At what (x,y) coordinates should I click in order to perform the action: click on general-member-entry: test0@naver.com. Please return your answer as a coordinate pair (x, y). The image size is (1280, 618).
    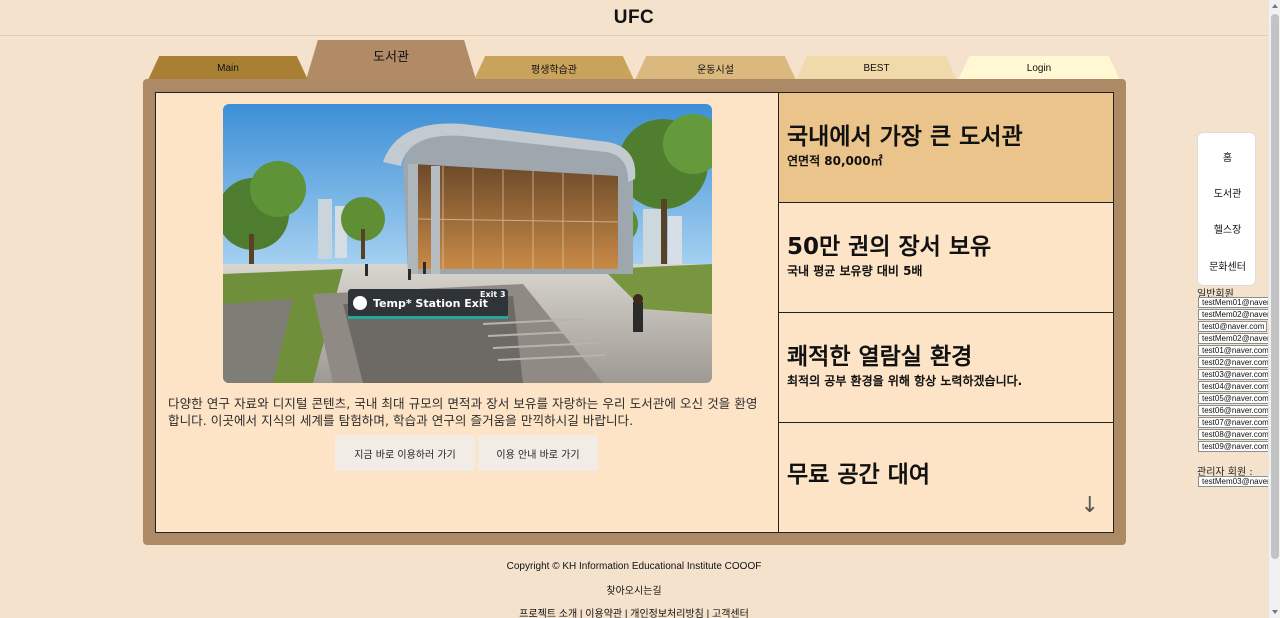
    Looking at the image, I should click on (1232, 326).